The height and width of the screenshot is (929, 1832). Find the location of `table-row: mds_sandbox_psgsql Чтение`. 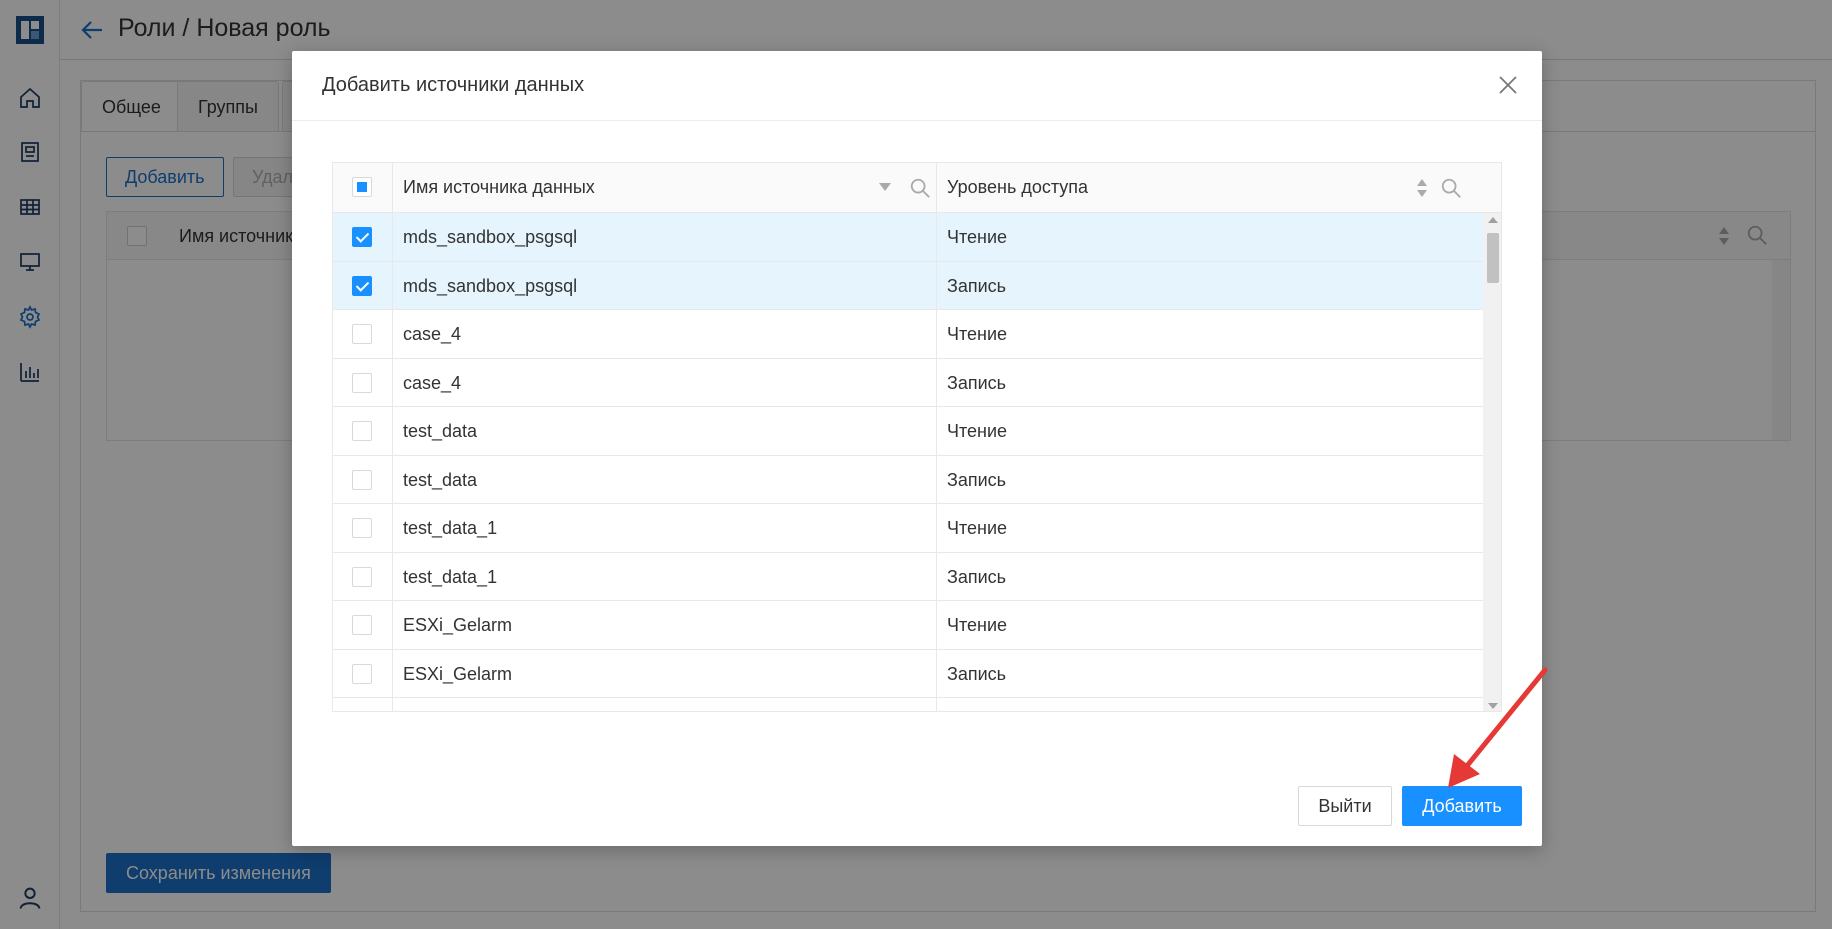

table-row: mds_sandbox_psgsql Чтение is located at coordinates (908, 237).